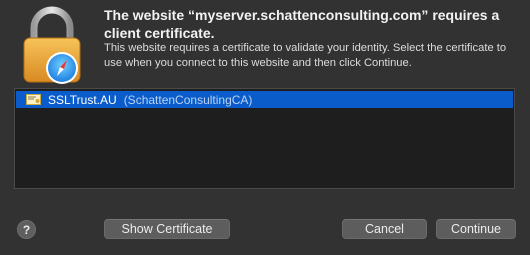 The image size is (530, 255). I want to click on certificate-issuer: (SchattenConsultingCA), so click(188, 99).